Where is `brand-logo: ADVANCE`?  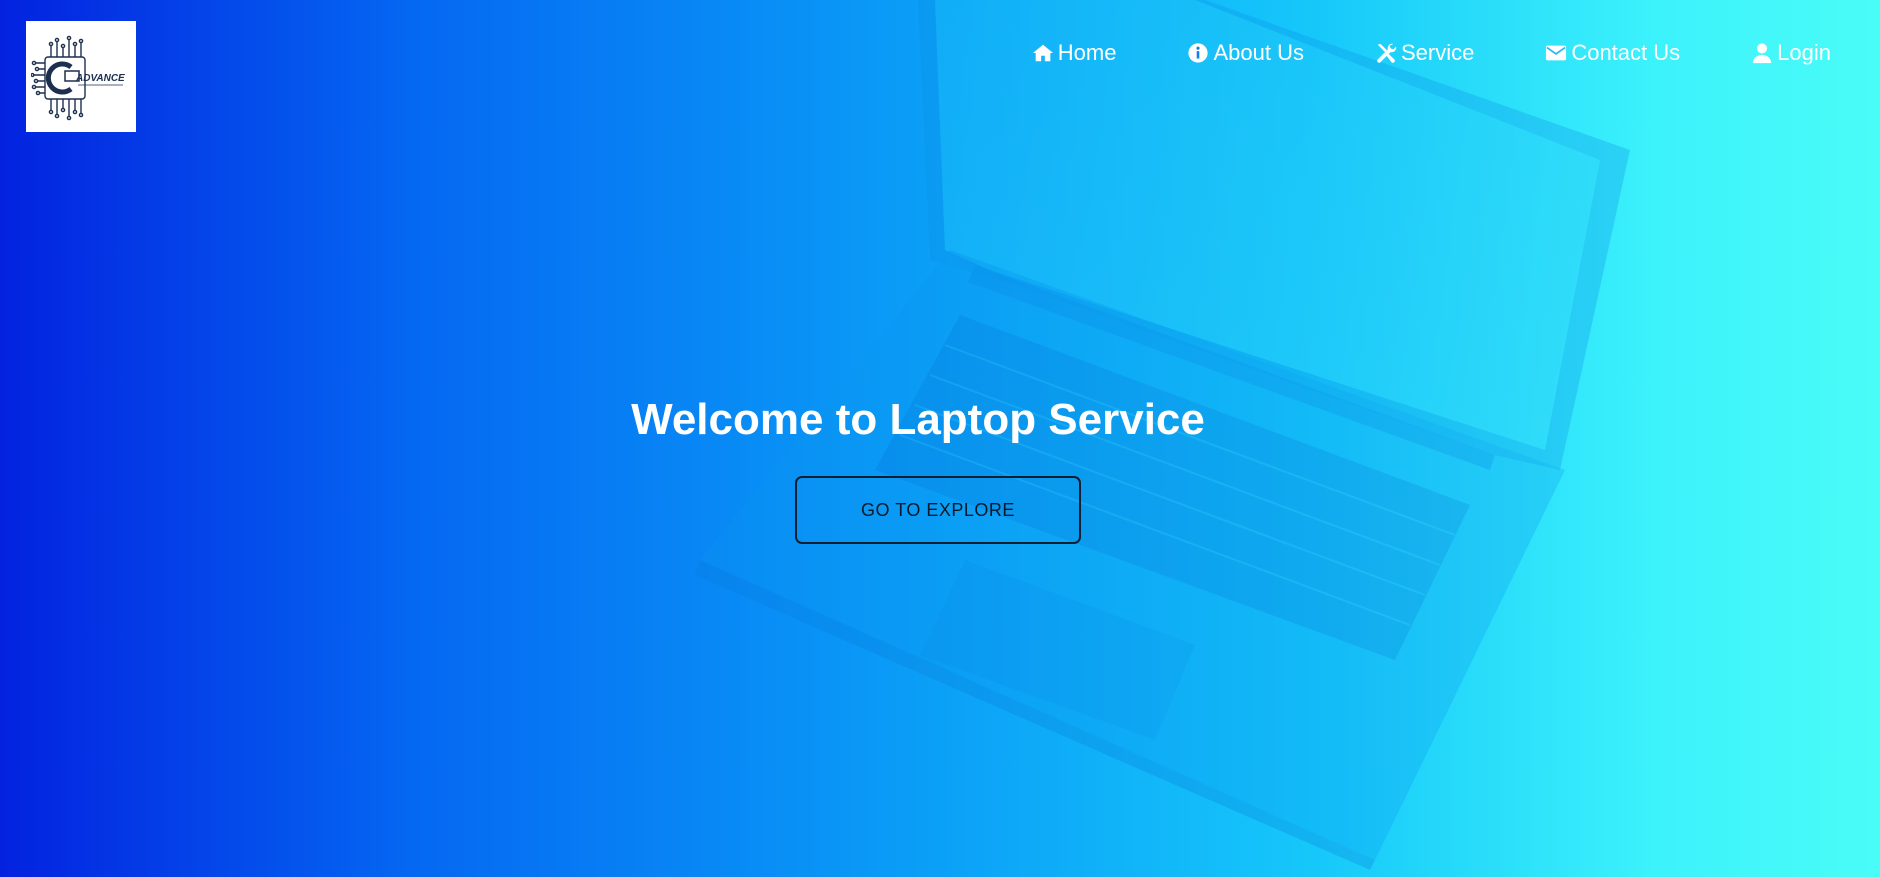 brand-logo: ADVANCE is located at coordinates (81, 76).